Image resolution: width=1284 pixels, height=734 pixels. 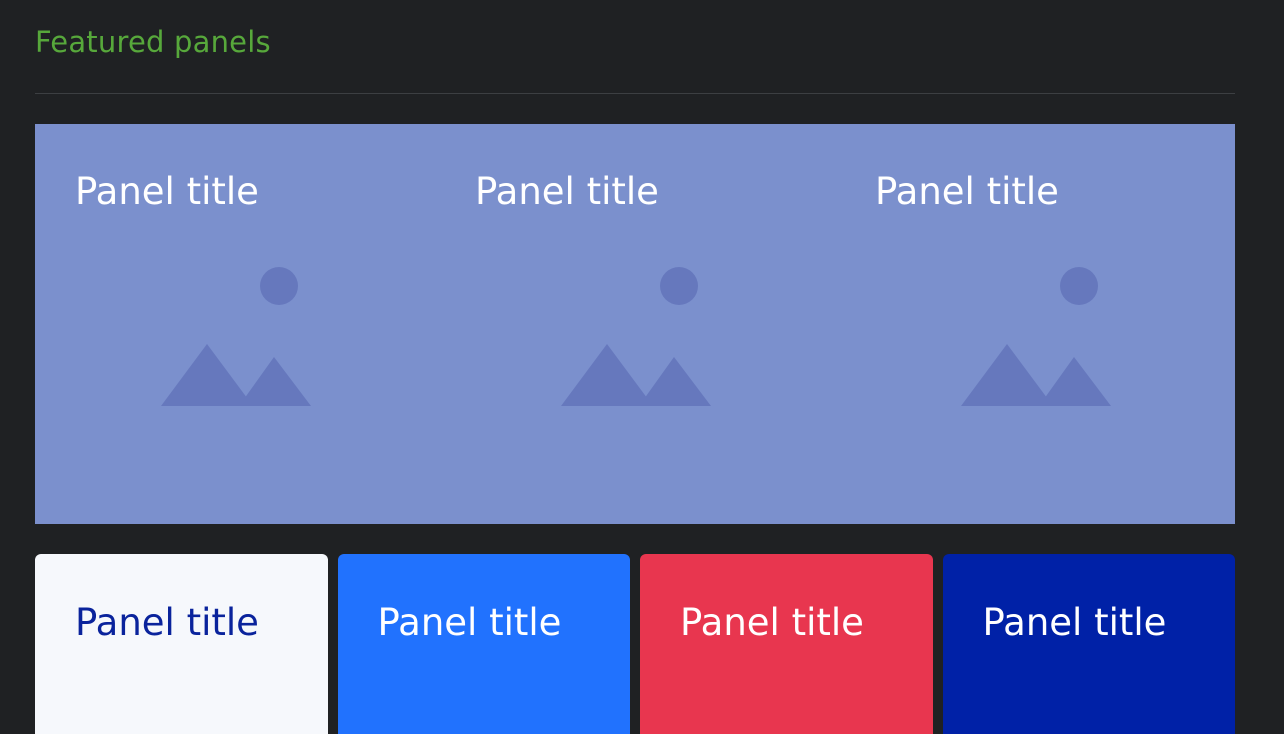 I want to click on panel-card-light: Panel title, so click(x=181, y=644).